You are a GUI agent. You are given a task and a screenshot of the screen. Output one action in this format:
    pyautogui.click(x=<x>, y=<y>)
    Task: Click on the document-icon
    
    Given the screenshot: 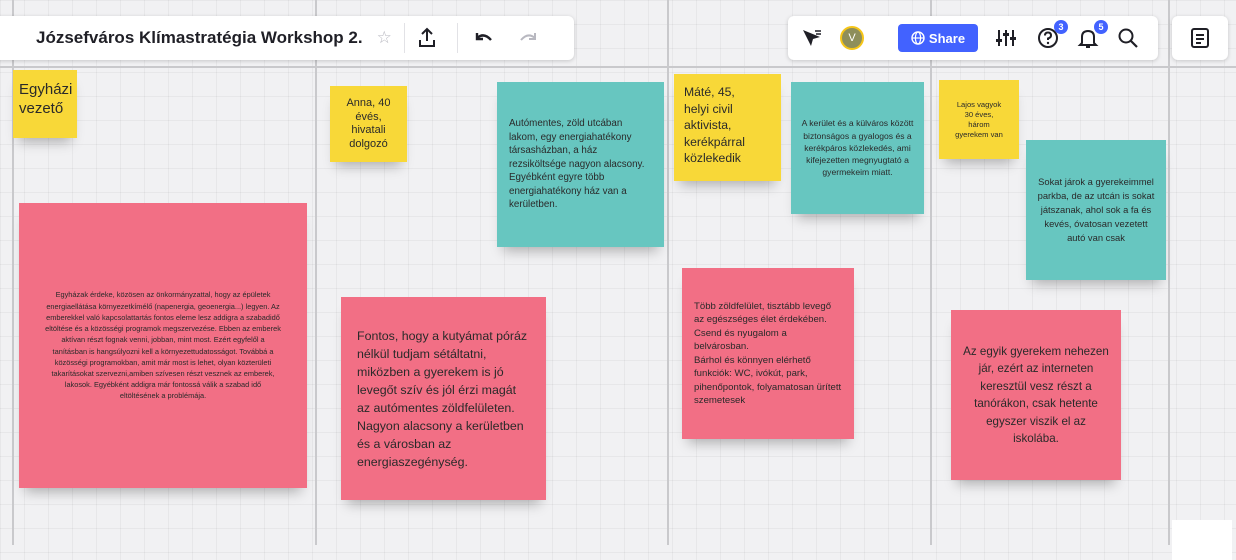 What is the action you would take?
    pyautogui.click(x=1200, y=38)
    